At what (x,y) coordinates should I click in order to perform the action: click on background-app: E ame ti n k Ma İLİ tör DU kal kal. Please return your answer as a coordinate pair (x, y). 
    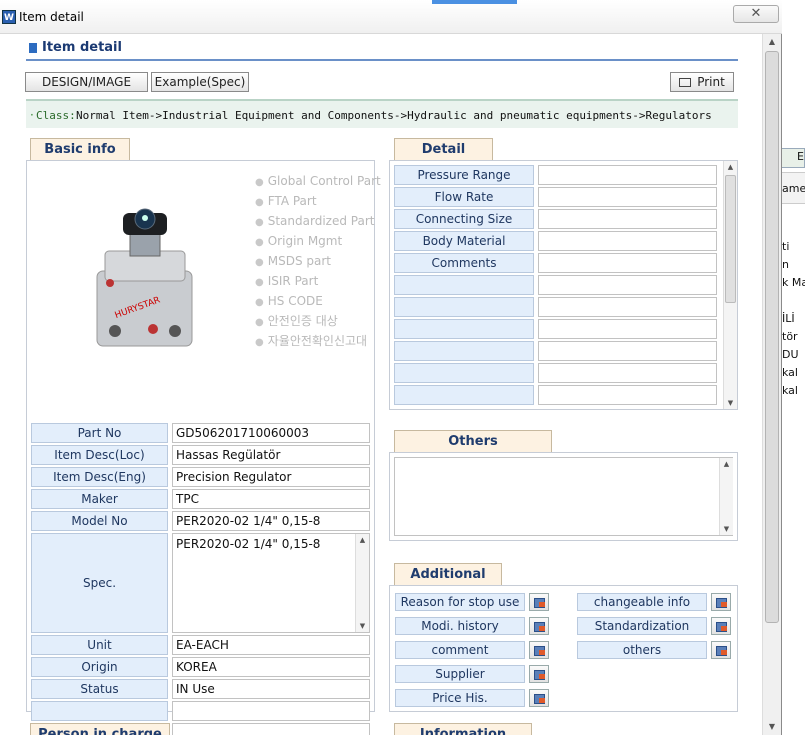
    Looking at the image, I should click on (792, 367).